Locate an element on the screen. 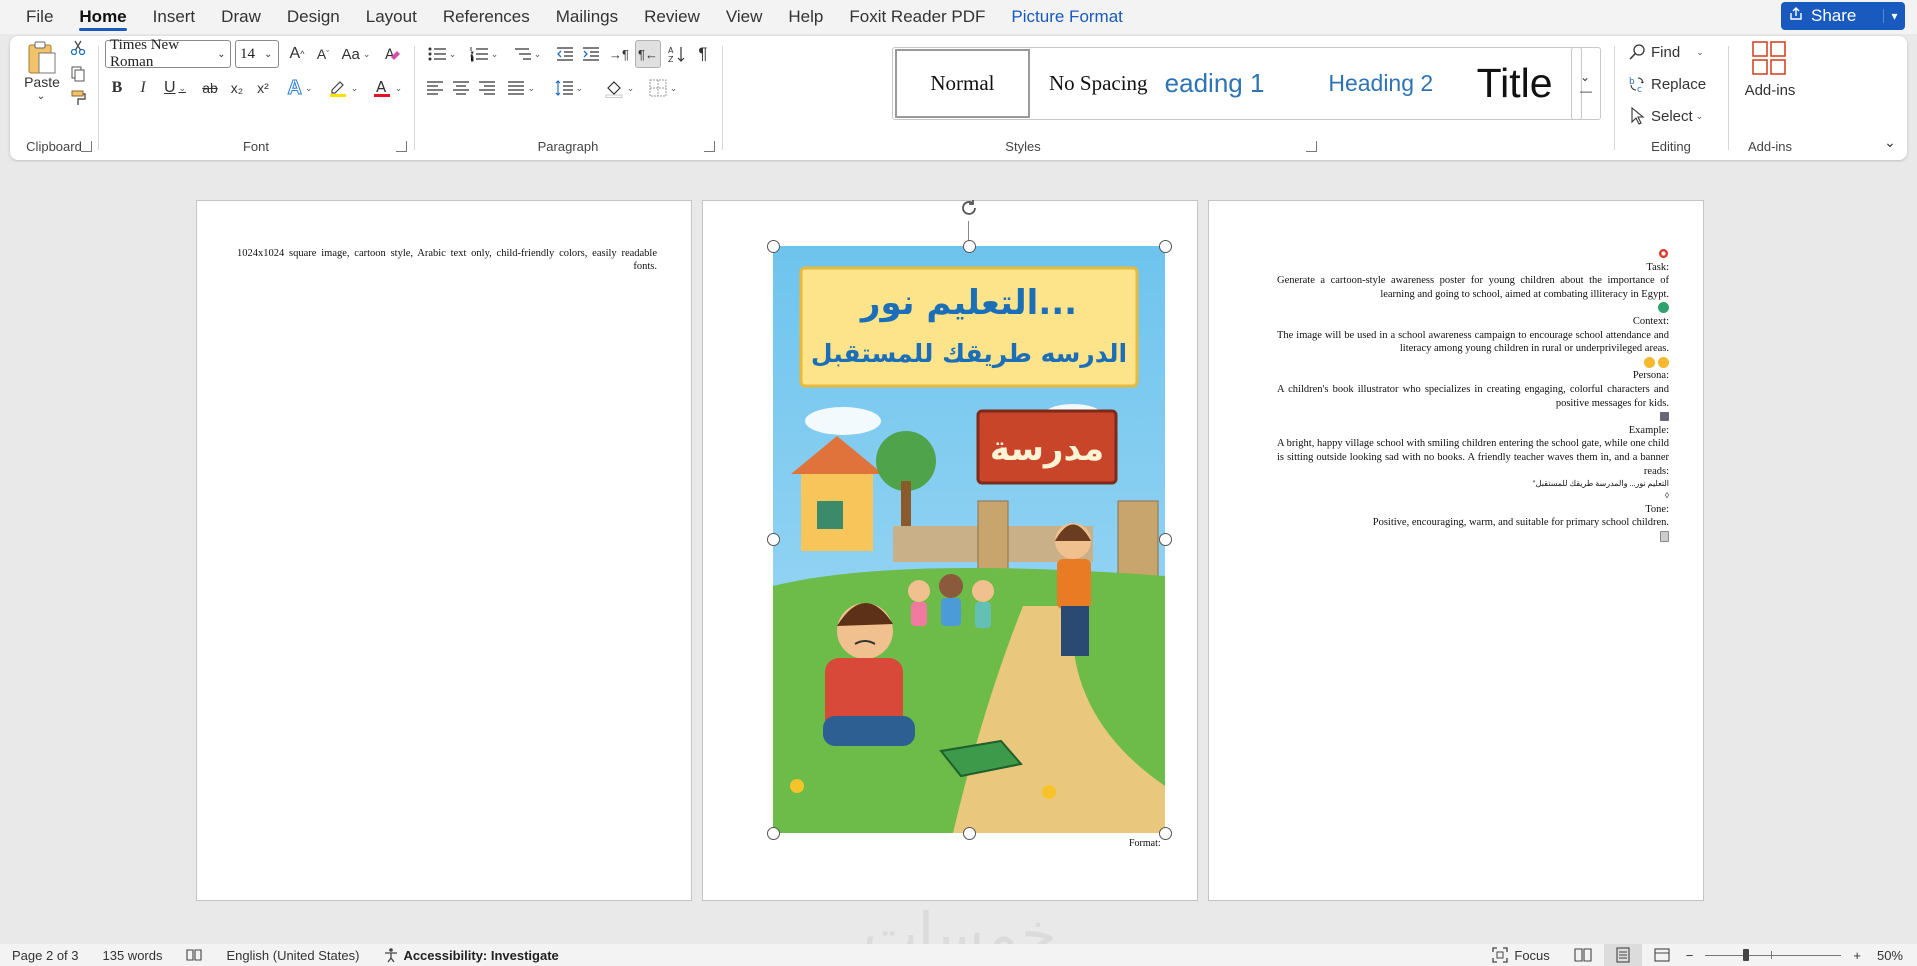 The image size is (1917, 966). style-heading-1: eading 1 is located at coordinates (1239, 83).